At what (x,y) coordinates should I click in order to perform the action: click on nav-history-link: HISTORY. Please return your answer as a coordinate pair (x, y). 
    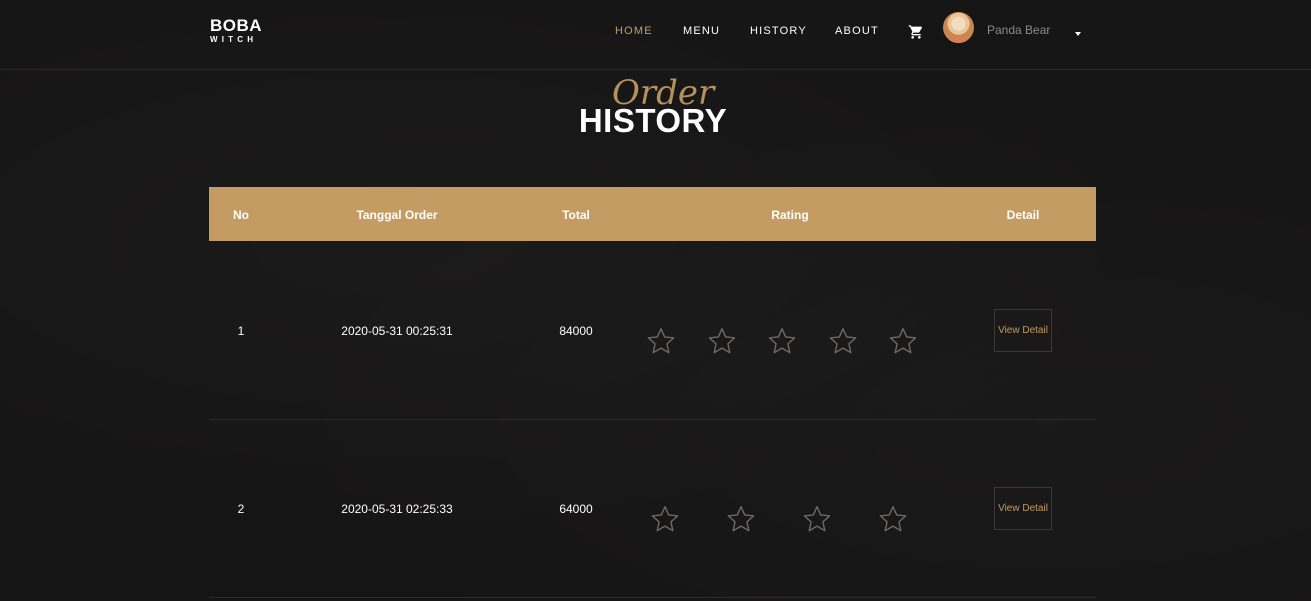
    Looking at the image, I should click on (778, 31).